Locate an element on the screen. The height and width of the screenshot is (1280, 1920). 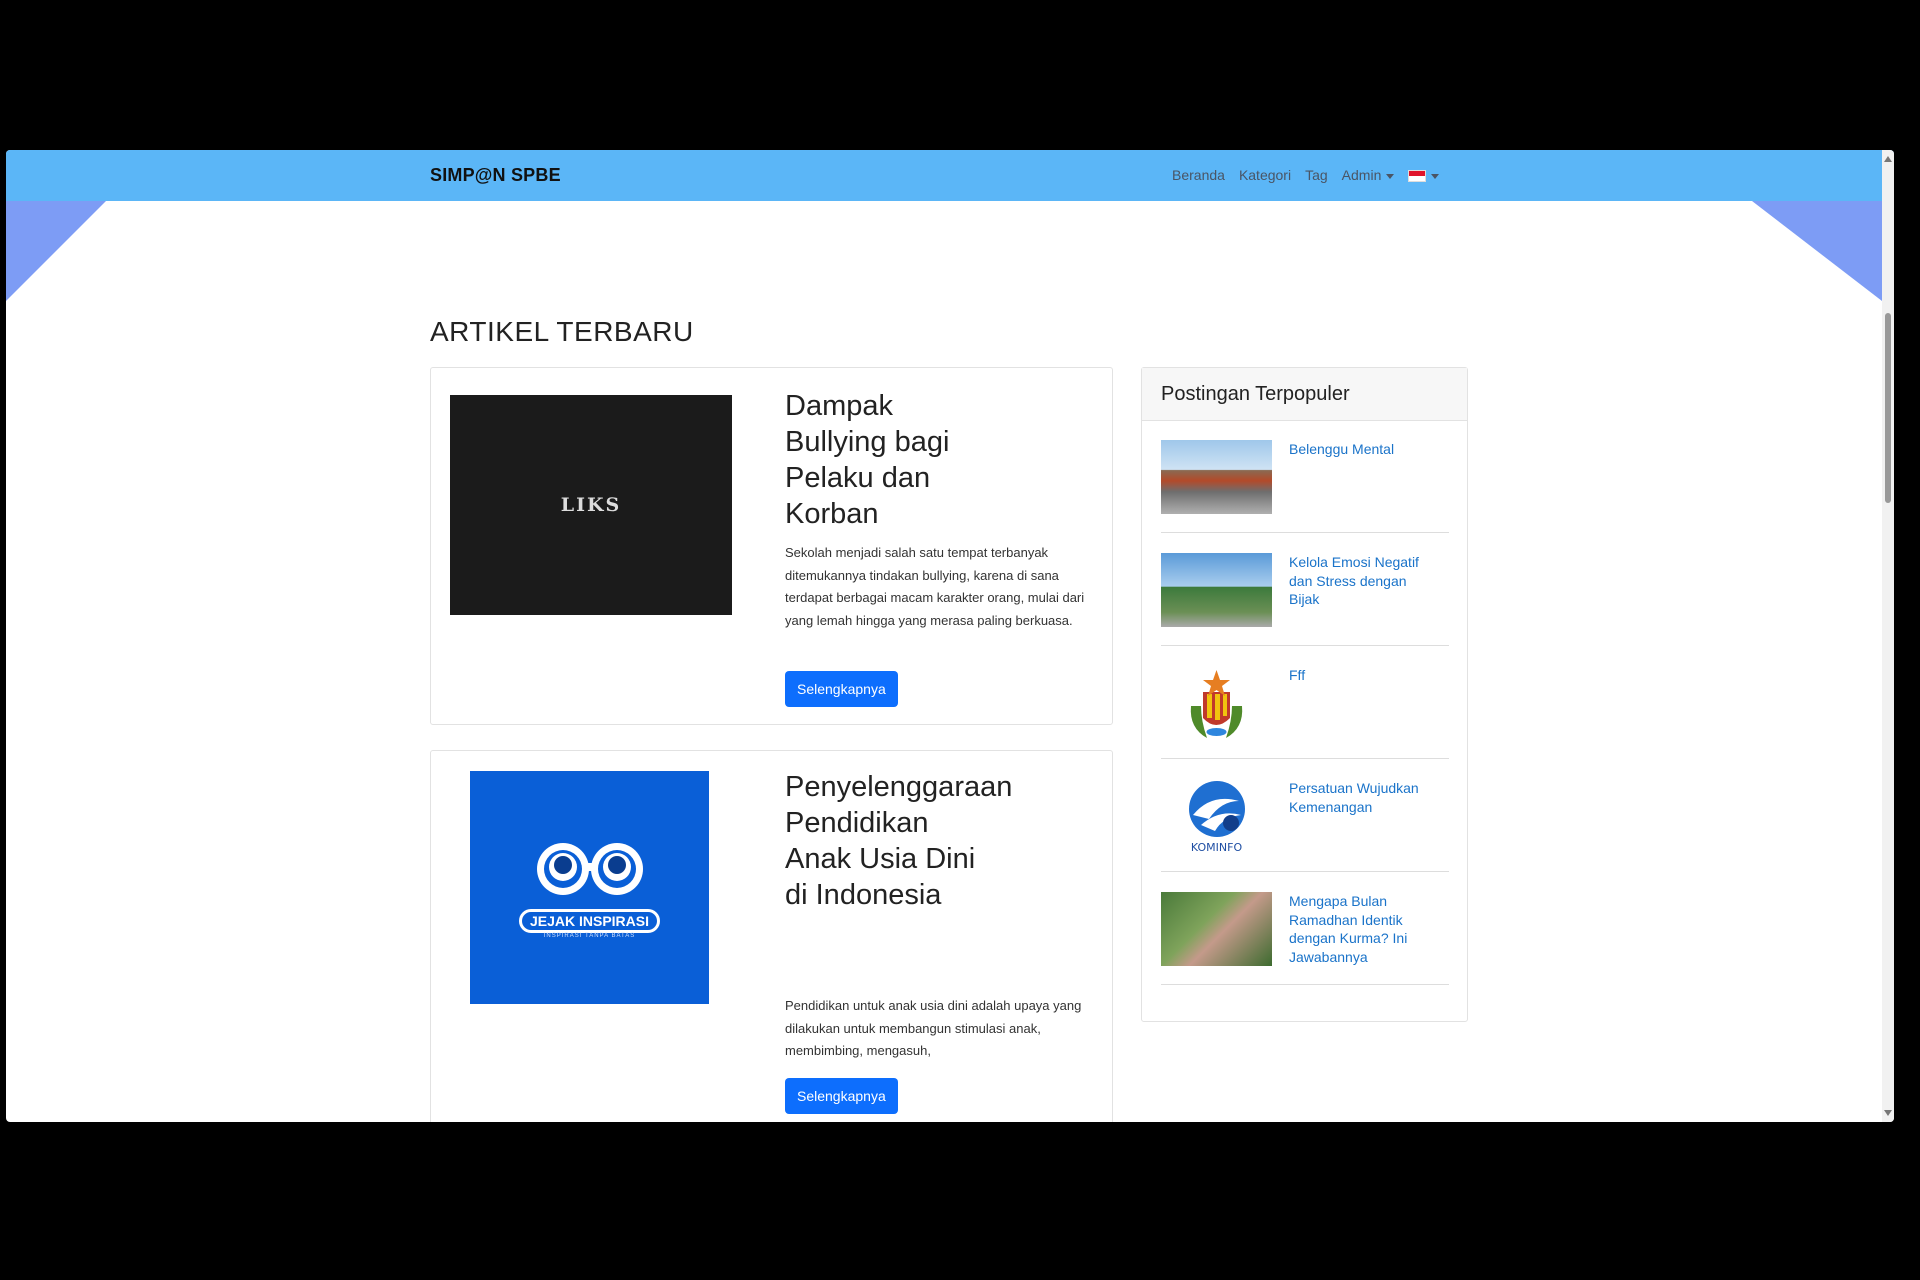
language-dropdown is located at coordinates (1424, 175).